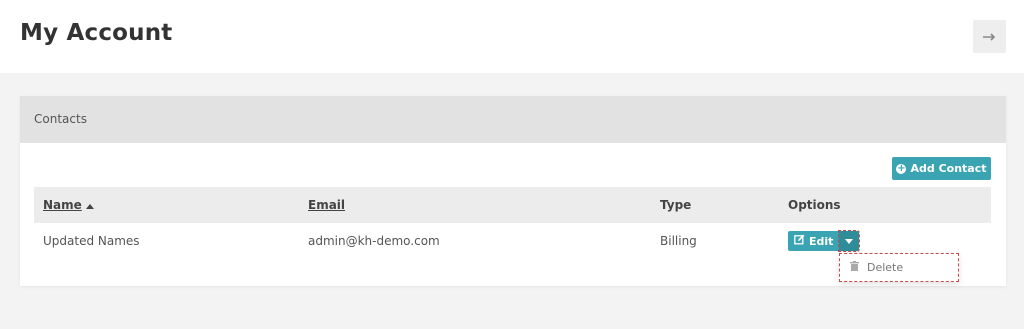  Describe the element at coordinates (678, 241) in the screenshot. I see `contact-type: Billing` at that location.